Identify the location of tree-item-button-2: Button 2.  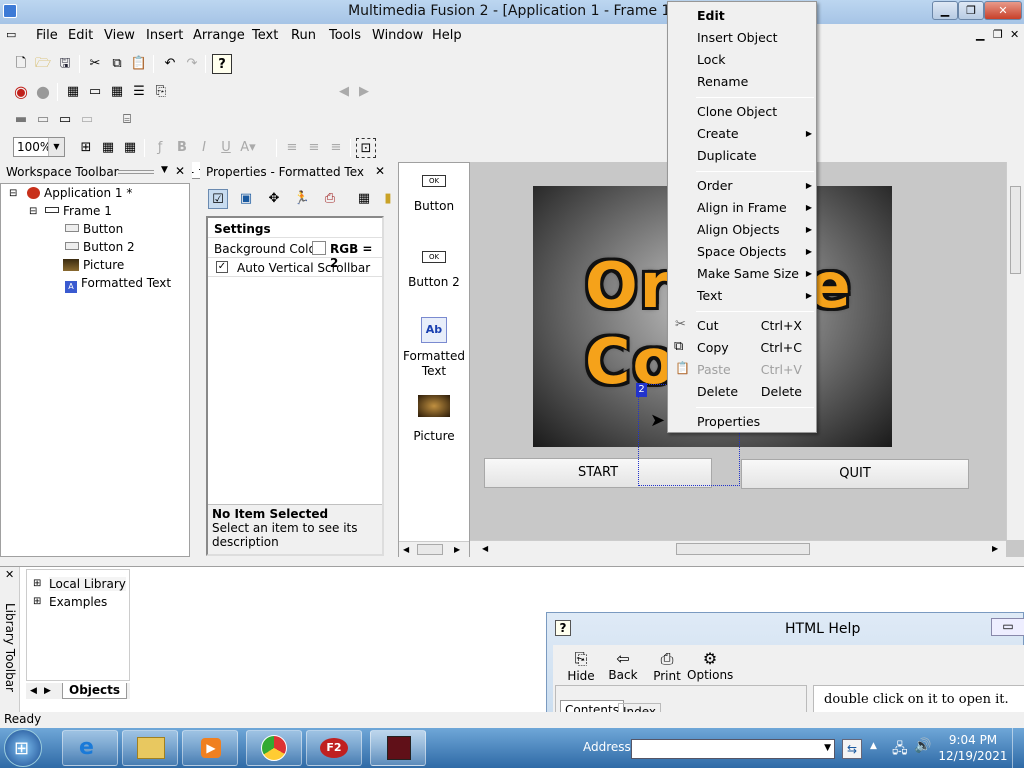
(100, 247).